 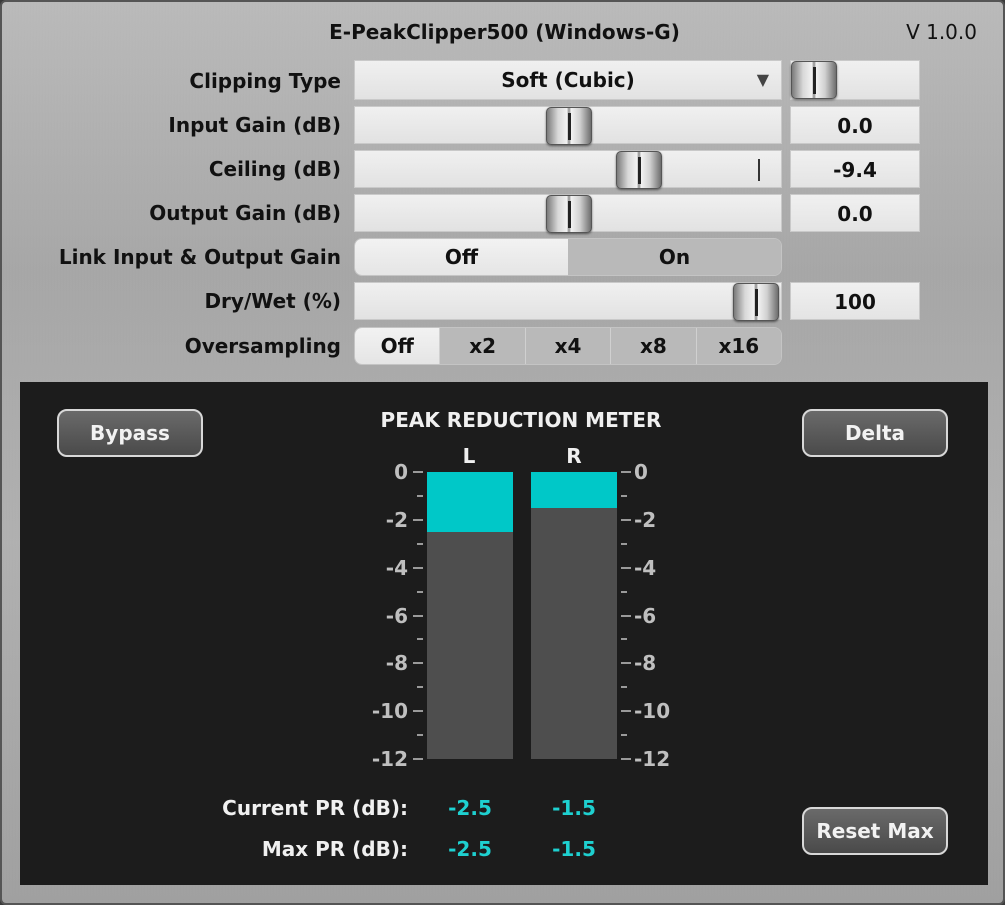 What do you see at coordinates (389, 711) in the screenshot?
I see `scale-label-left: -10` at bounding box center [389, 711].